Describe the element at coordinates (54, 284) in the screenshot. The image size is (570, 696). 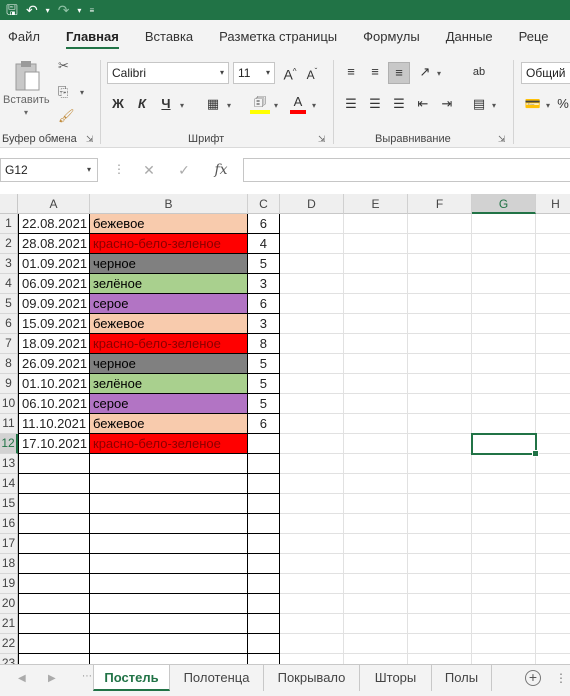
I see `cell-date: 06.09.2021` at that location.